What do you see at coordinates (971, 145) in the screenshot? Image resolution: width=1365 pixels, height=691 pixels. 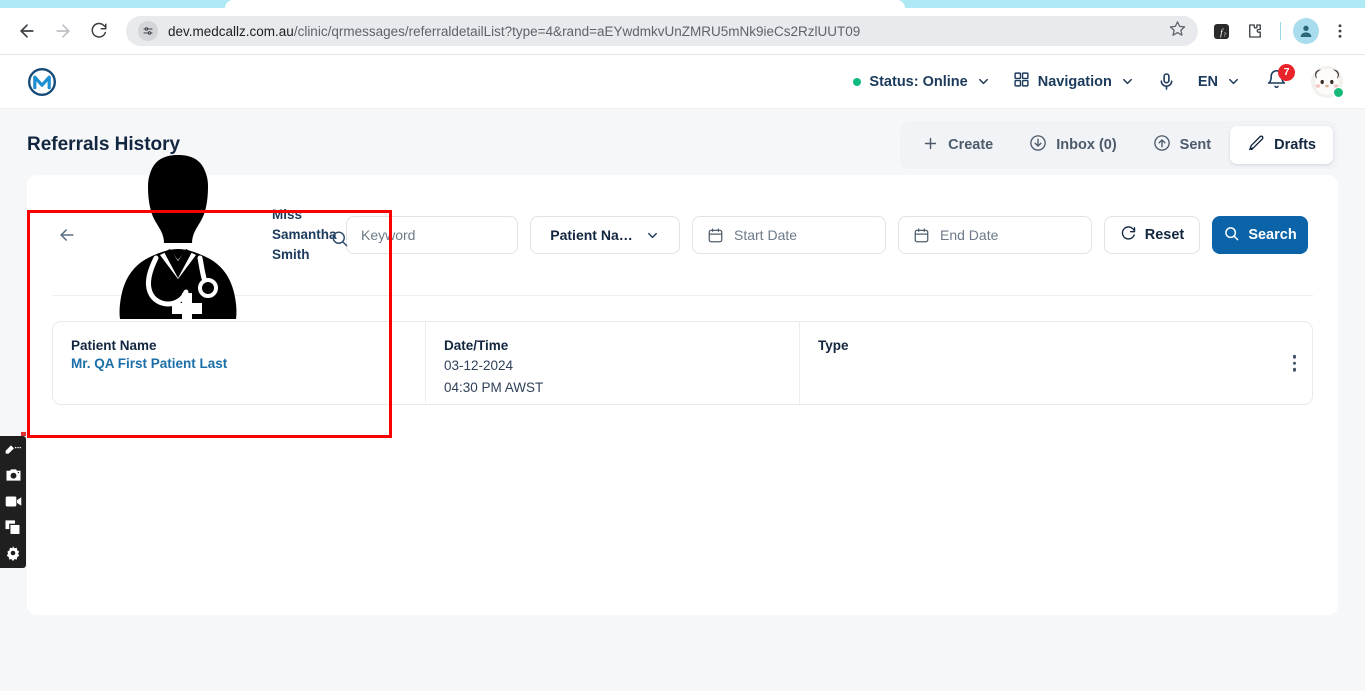 I see `tab-create-label: Create` at bounding box center [971, 145].